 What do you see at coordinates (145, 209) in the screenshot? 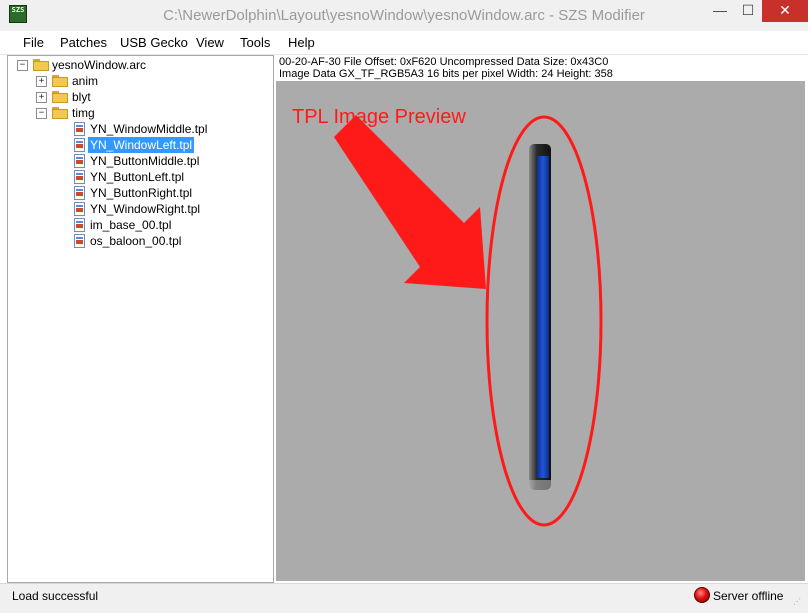
I see `tree-file-label: YN_WindowRight.tpl` at bounding box center [145, 209].